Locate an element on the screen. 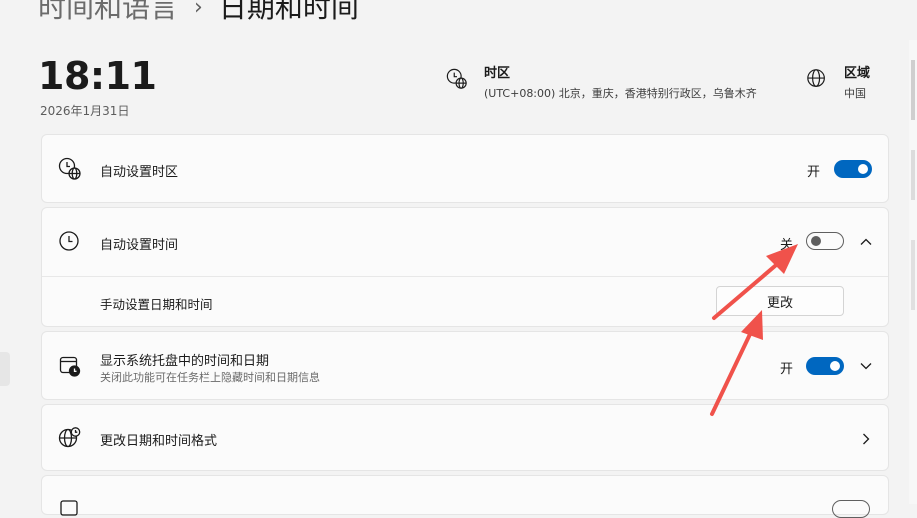  chevron-up-icon is located at coordinates (866, 242).